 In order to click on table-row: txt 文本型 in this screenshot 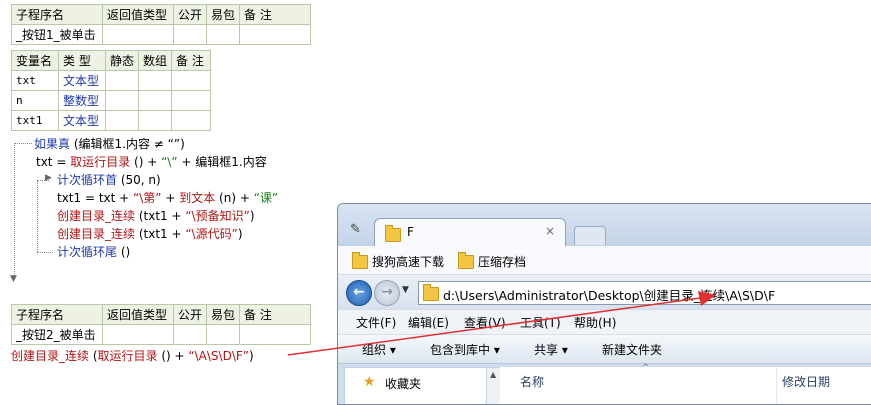, I will do `click(111, 80)`.